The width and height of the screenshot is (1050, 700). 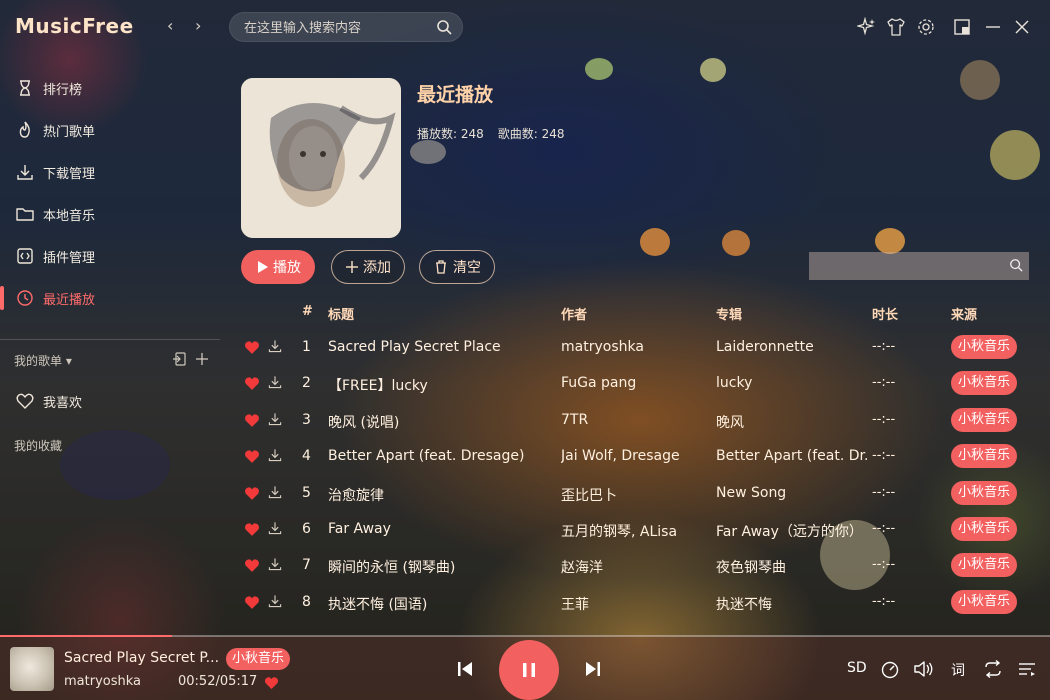 I want to click on my-collections-heading: 我的收藏, so click(x=38, y=445).